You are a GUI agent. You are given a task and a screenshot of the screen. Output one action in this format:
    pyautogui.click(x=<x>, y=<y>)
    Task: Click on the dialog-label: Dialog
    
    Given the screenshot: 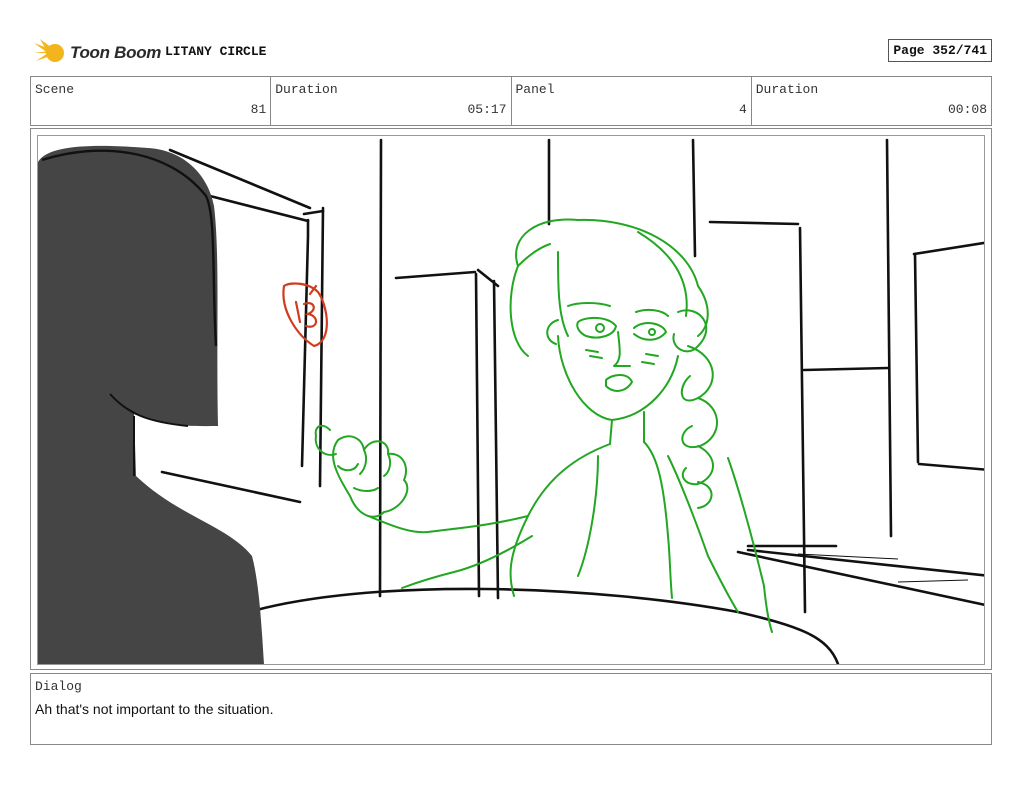 What is the action you would take?
    pyautogui.click(x=58, y=686)
    